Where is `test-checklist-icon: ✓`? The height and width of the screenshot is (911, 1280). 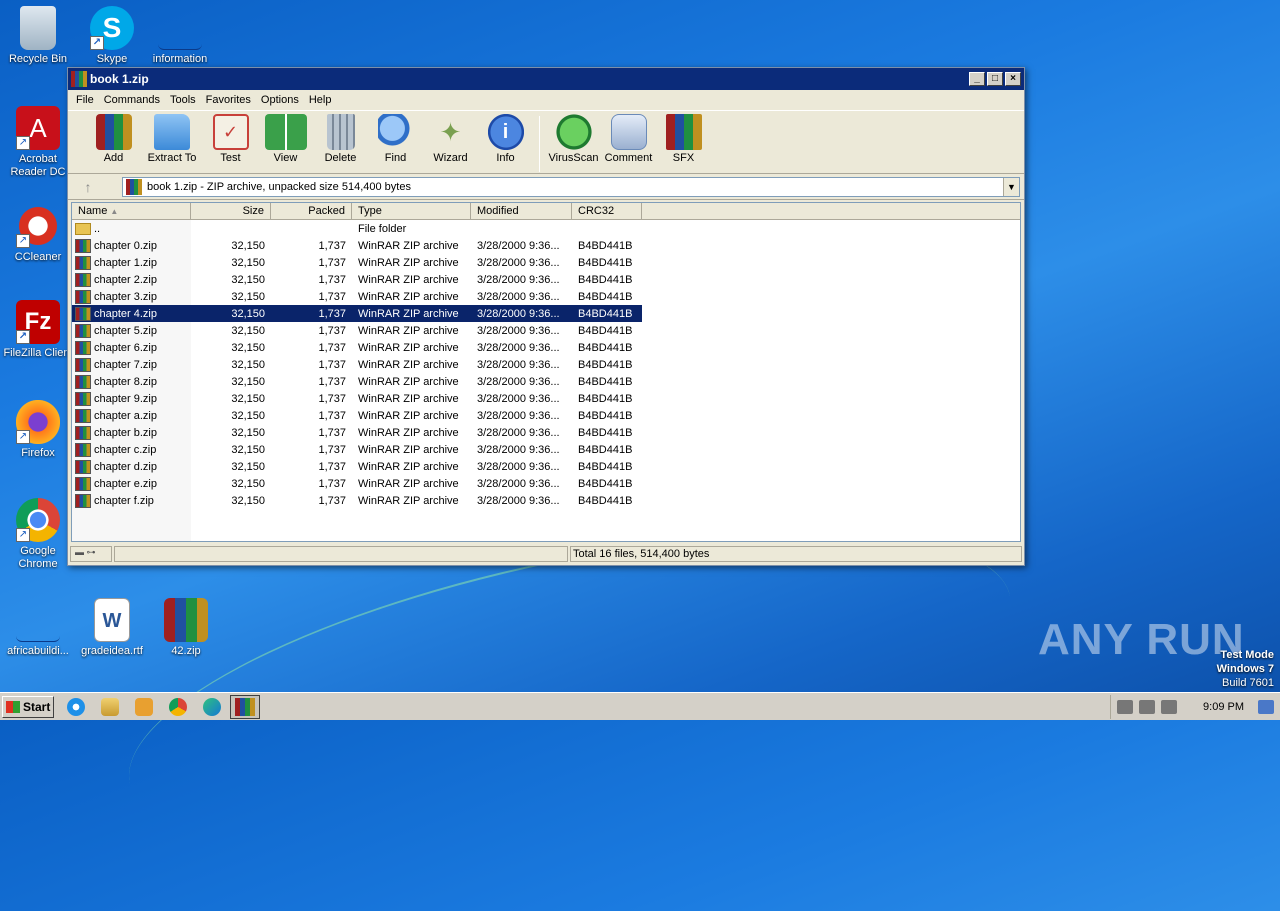
test-checklist-icon: ✓ is located at coordinates (230, 132).